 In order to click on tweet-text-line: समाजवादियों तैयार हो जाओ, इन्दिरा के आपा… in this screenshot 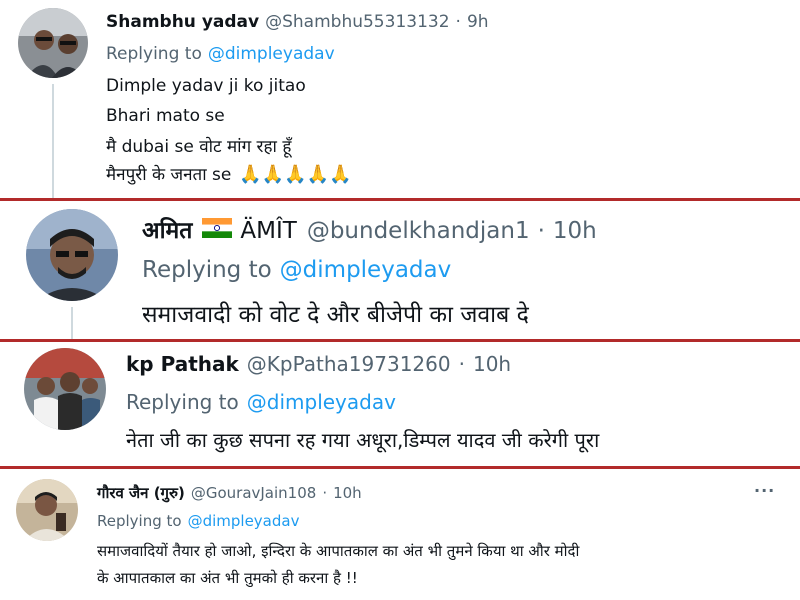, I will do `click(338, 551)`.